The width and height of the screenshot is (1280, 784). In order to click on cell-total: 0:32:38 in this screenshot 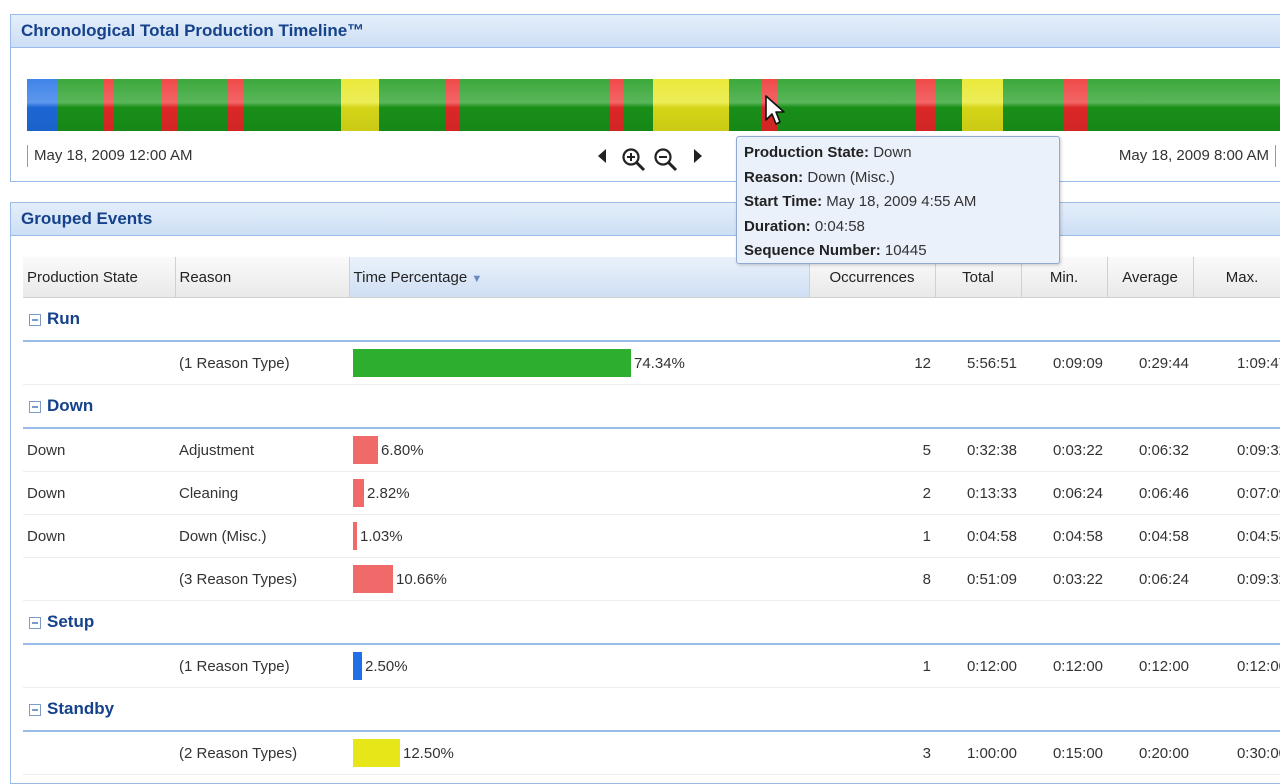, I will do `click(978, 450)`.